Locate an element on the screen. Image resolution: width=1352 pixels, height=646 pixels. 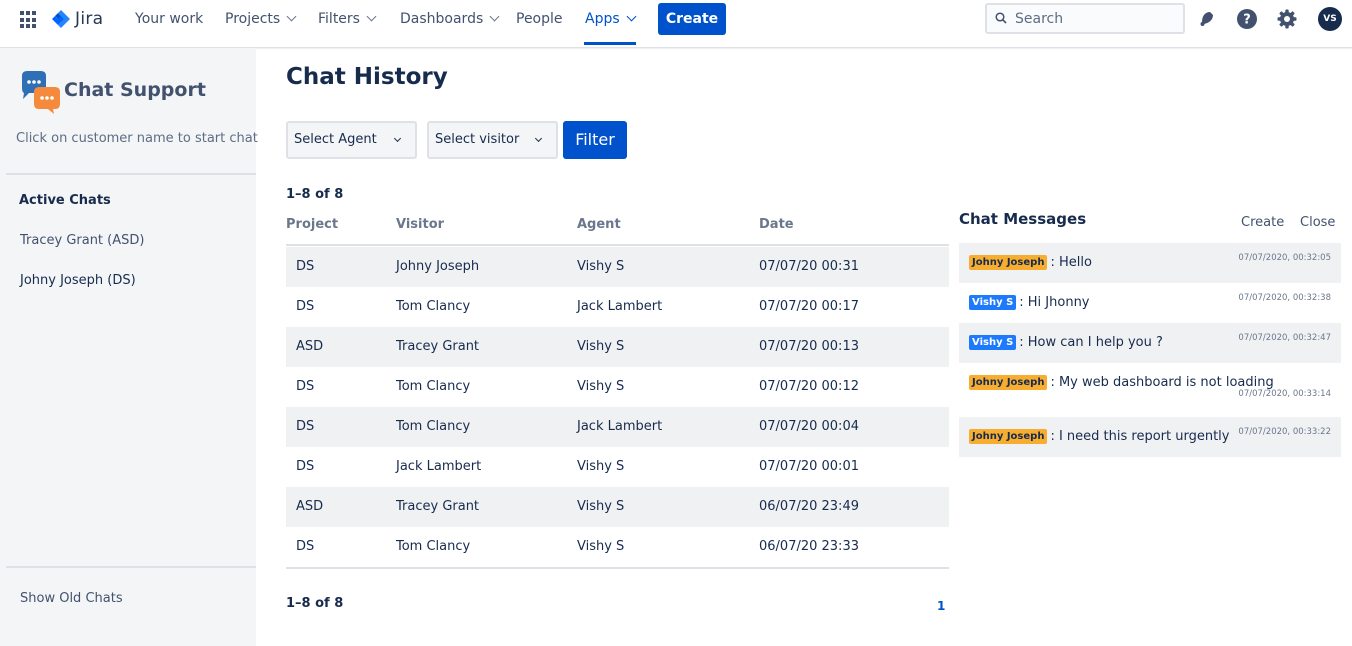
active-chat-johny-joseph: Johny Joseph (DS) is located at coordinates (78, 280).